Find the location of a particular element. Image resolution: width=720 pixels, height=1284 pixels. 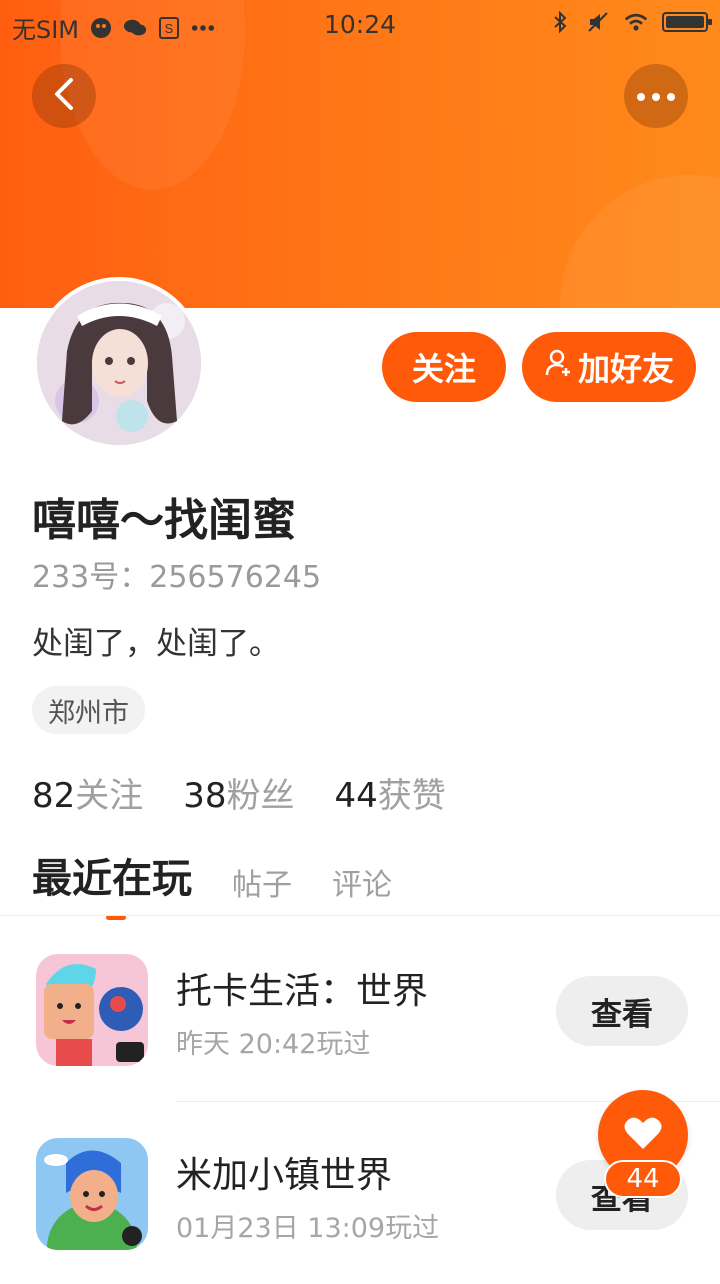

follow-button: 关注 is located at coordinates (444, 367).